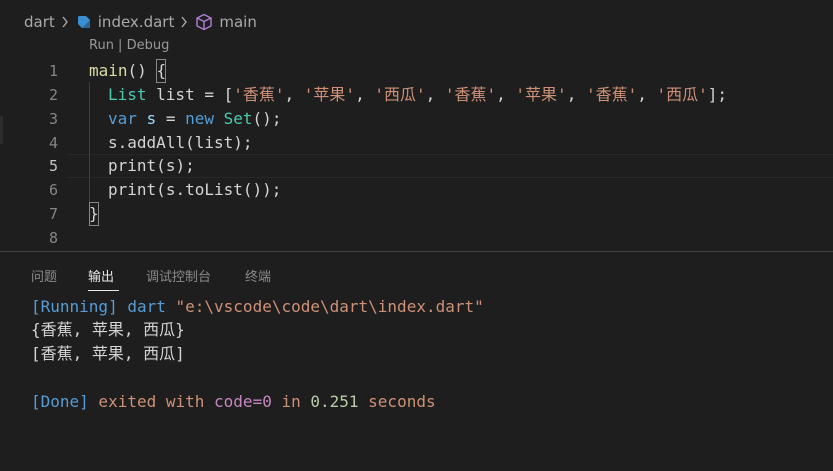  What do you see at coordinates (101, 275) in the screenshot?
I see `tab-output: 输出` at bounding box center [101, 275].